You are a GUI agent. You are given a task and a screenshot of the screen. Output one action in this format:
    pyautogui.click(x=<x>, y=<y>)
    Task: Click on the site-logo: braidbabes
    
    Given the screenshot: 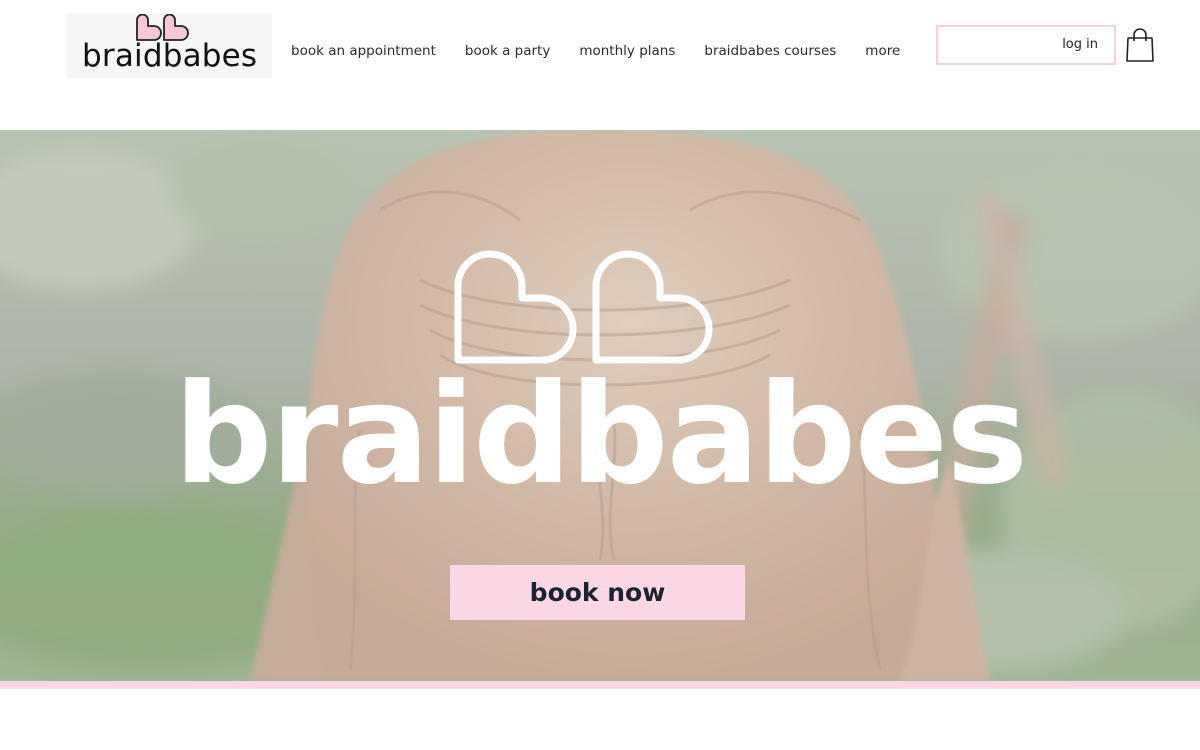 What is the action you would take?
    pyautogui.click(x=169, y=46)
    